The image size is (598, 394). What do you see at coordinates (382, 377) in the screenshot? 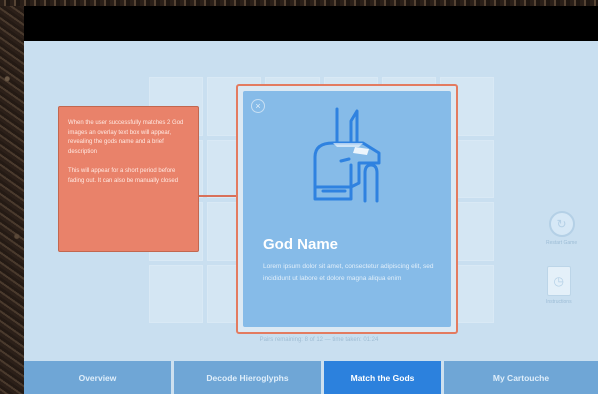
I see `tab-match-the-gods: Match the Gods` at bounding box center [382, 377].